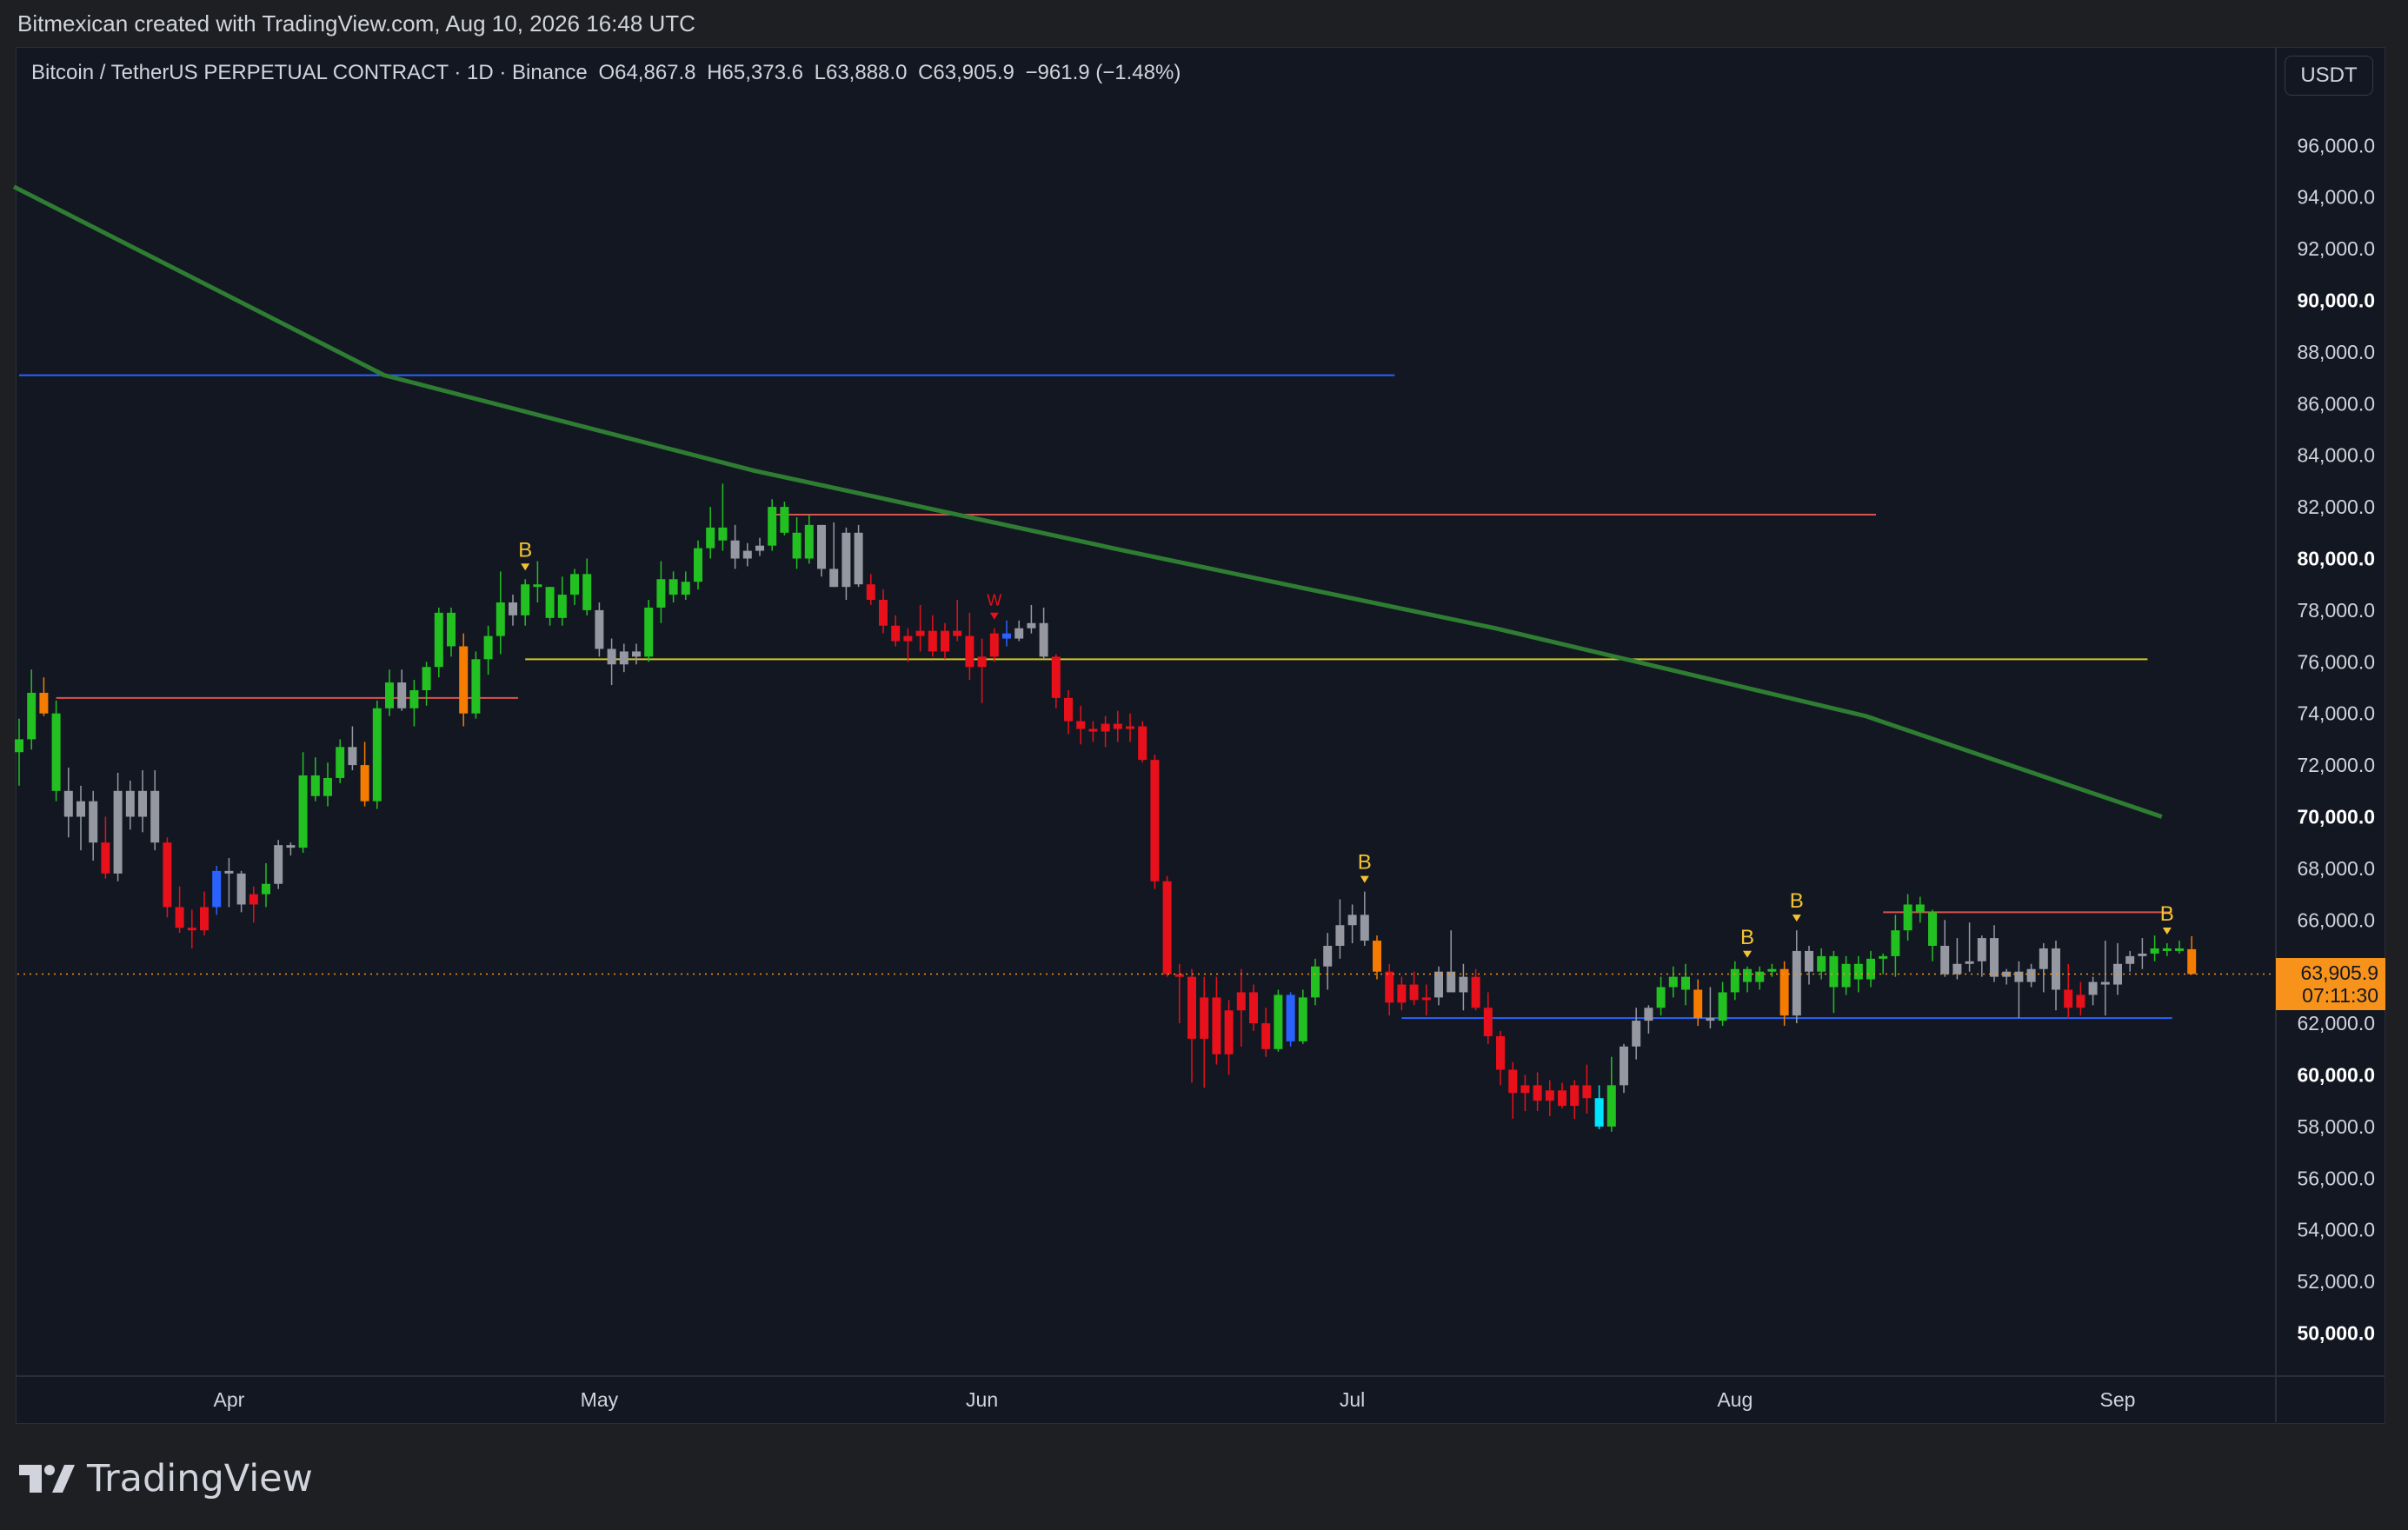 The width and height of the screenshot is (2408, 1530). I want to click on footer, so click(1204, 1478).